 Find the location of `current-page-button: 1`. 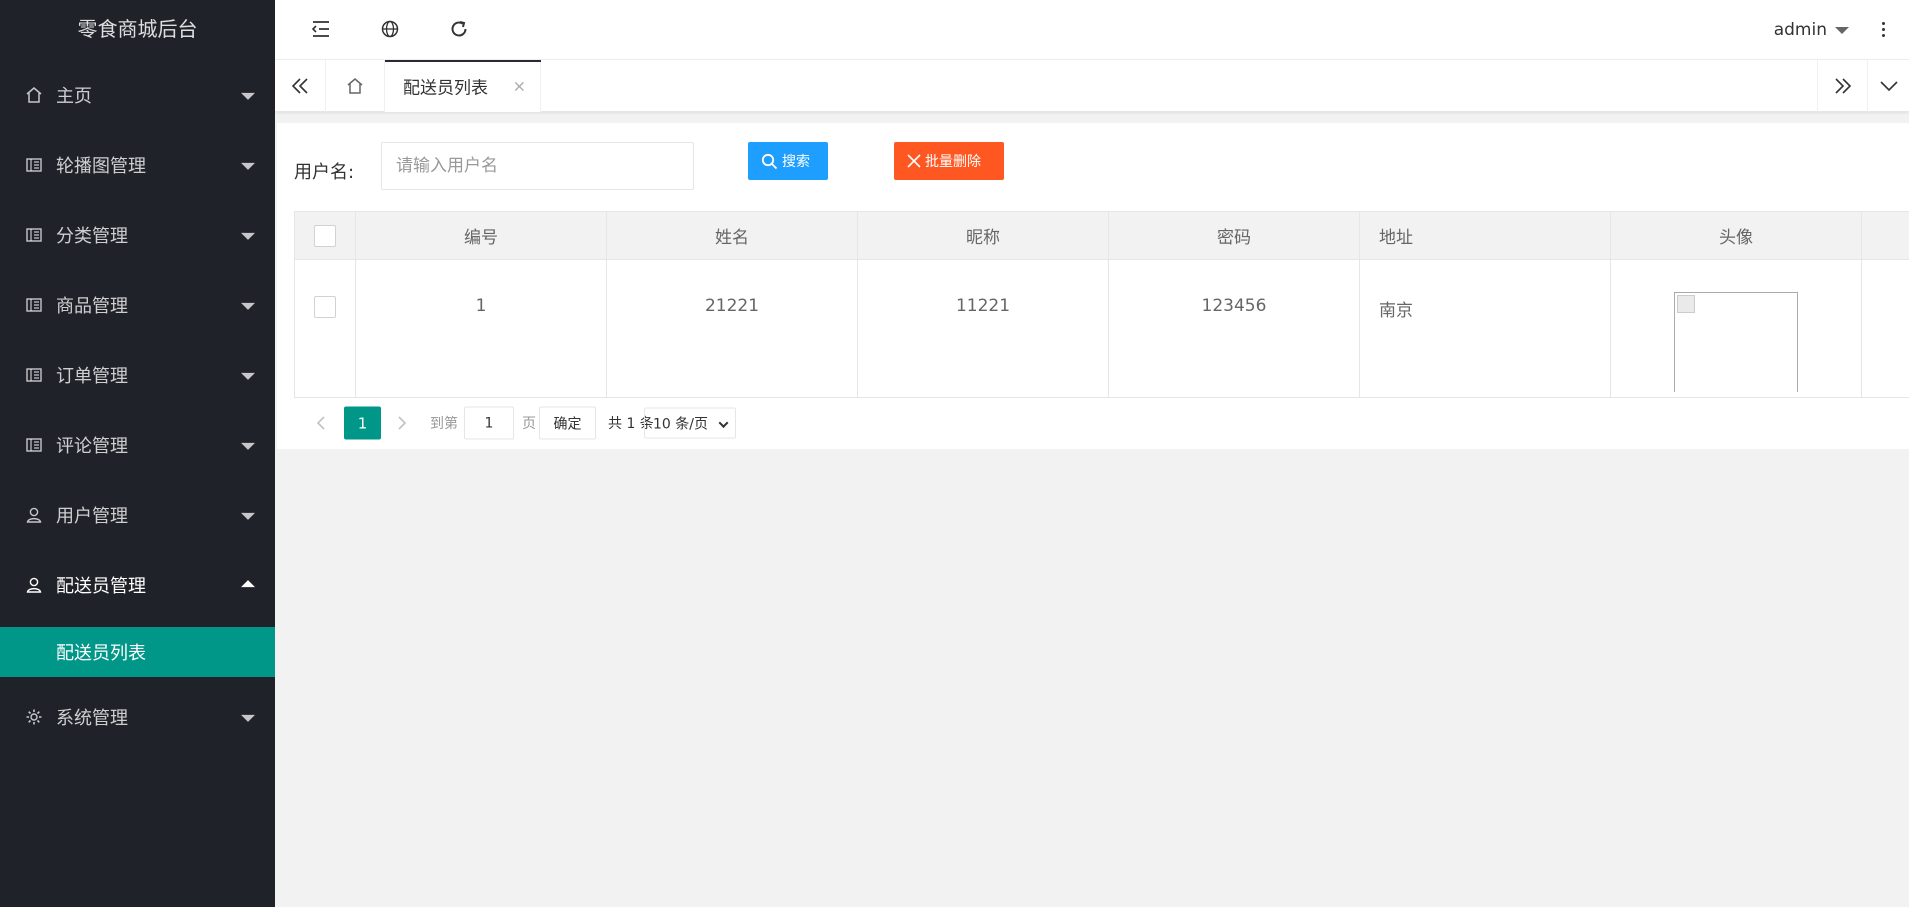

current-page-button: 1 is located at coordinates (362, 423).